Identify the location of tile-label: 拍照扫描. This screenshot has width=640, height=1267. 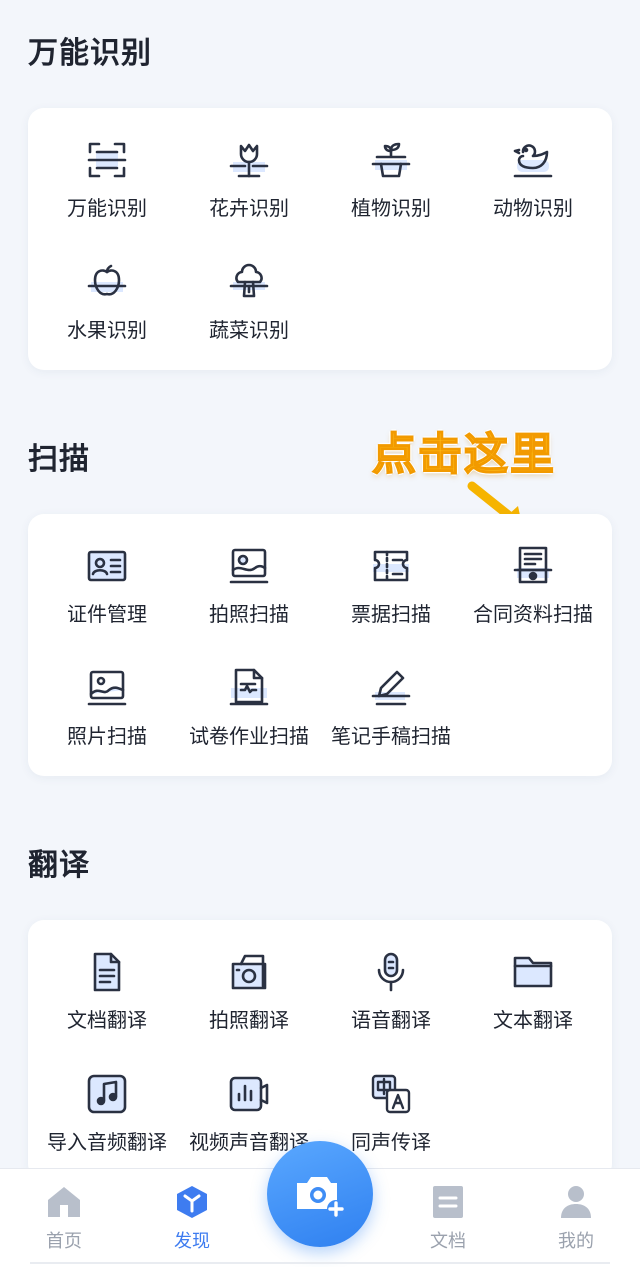
(249, 614).